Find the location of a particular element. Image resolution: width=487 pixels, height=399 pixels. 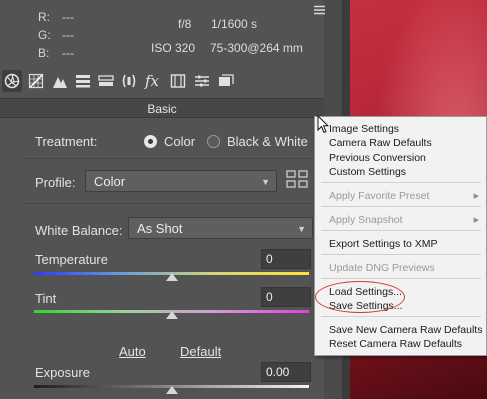

treatment-bw-radio is located at coordinates (213, 141).